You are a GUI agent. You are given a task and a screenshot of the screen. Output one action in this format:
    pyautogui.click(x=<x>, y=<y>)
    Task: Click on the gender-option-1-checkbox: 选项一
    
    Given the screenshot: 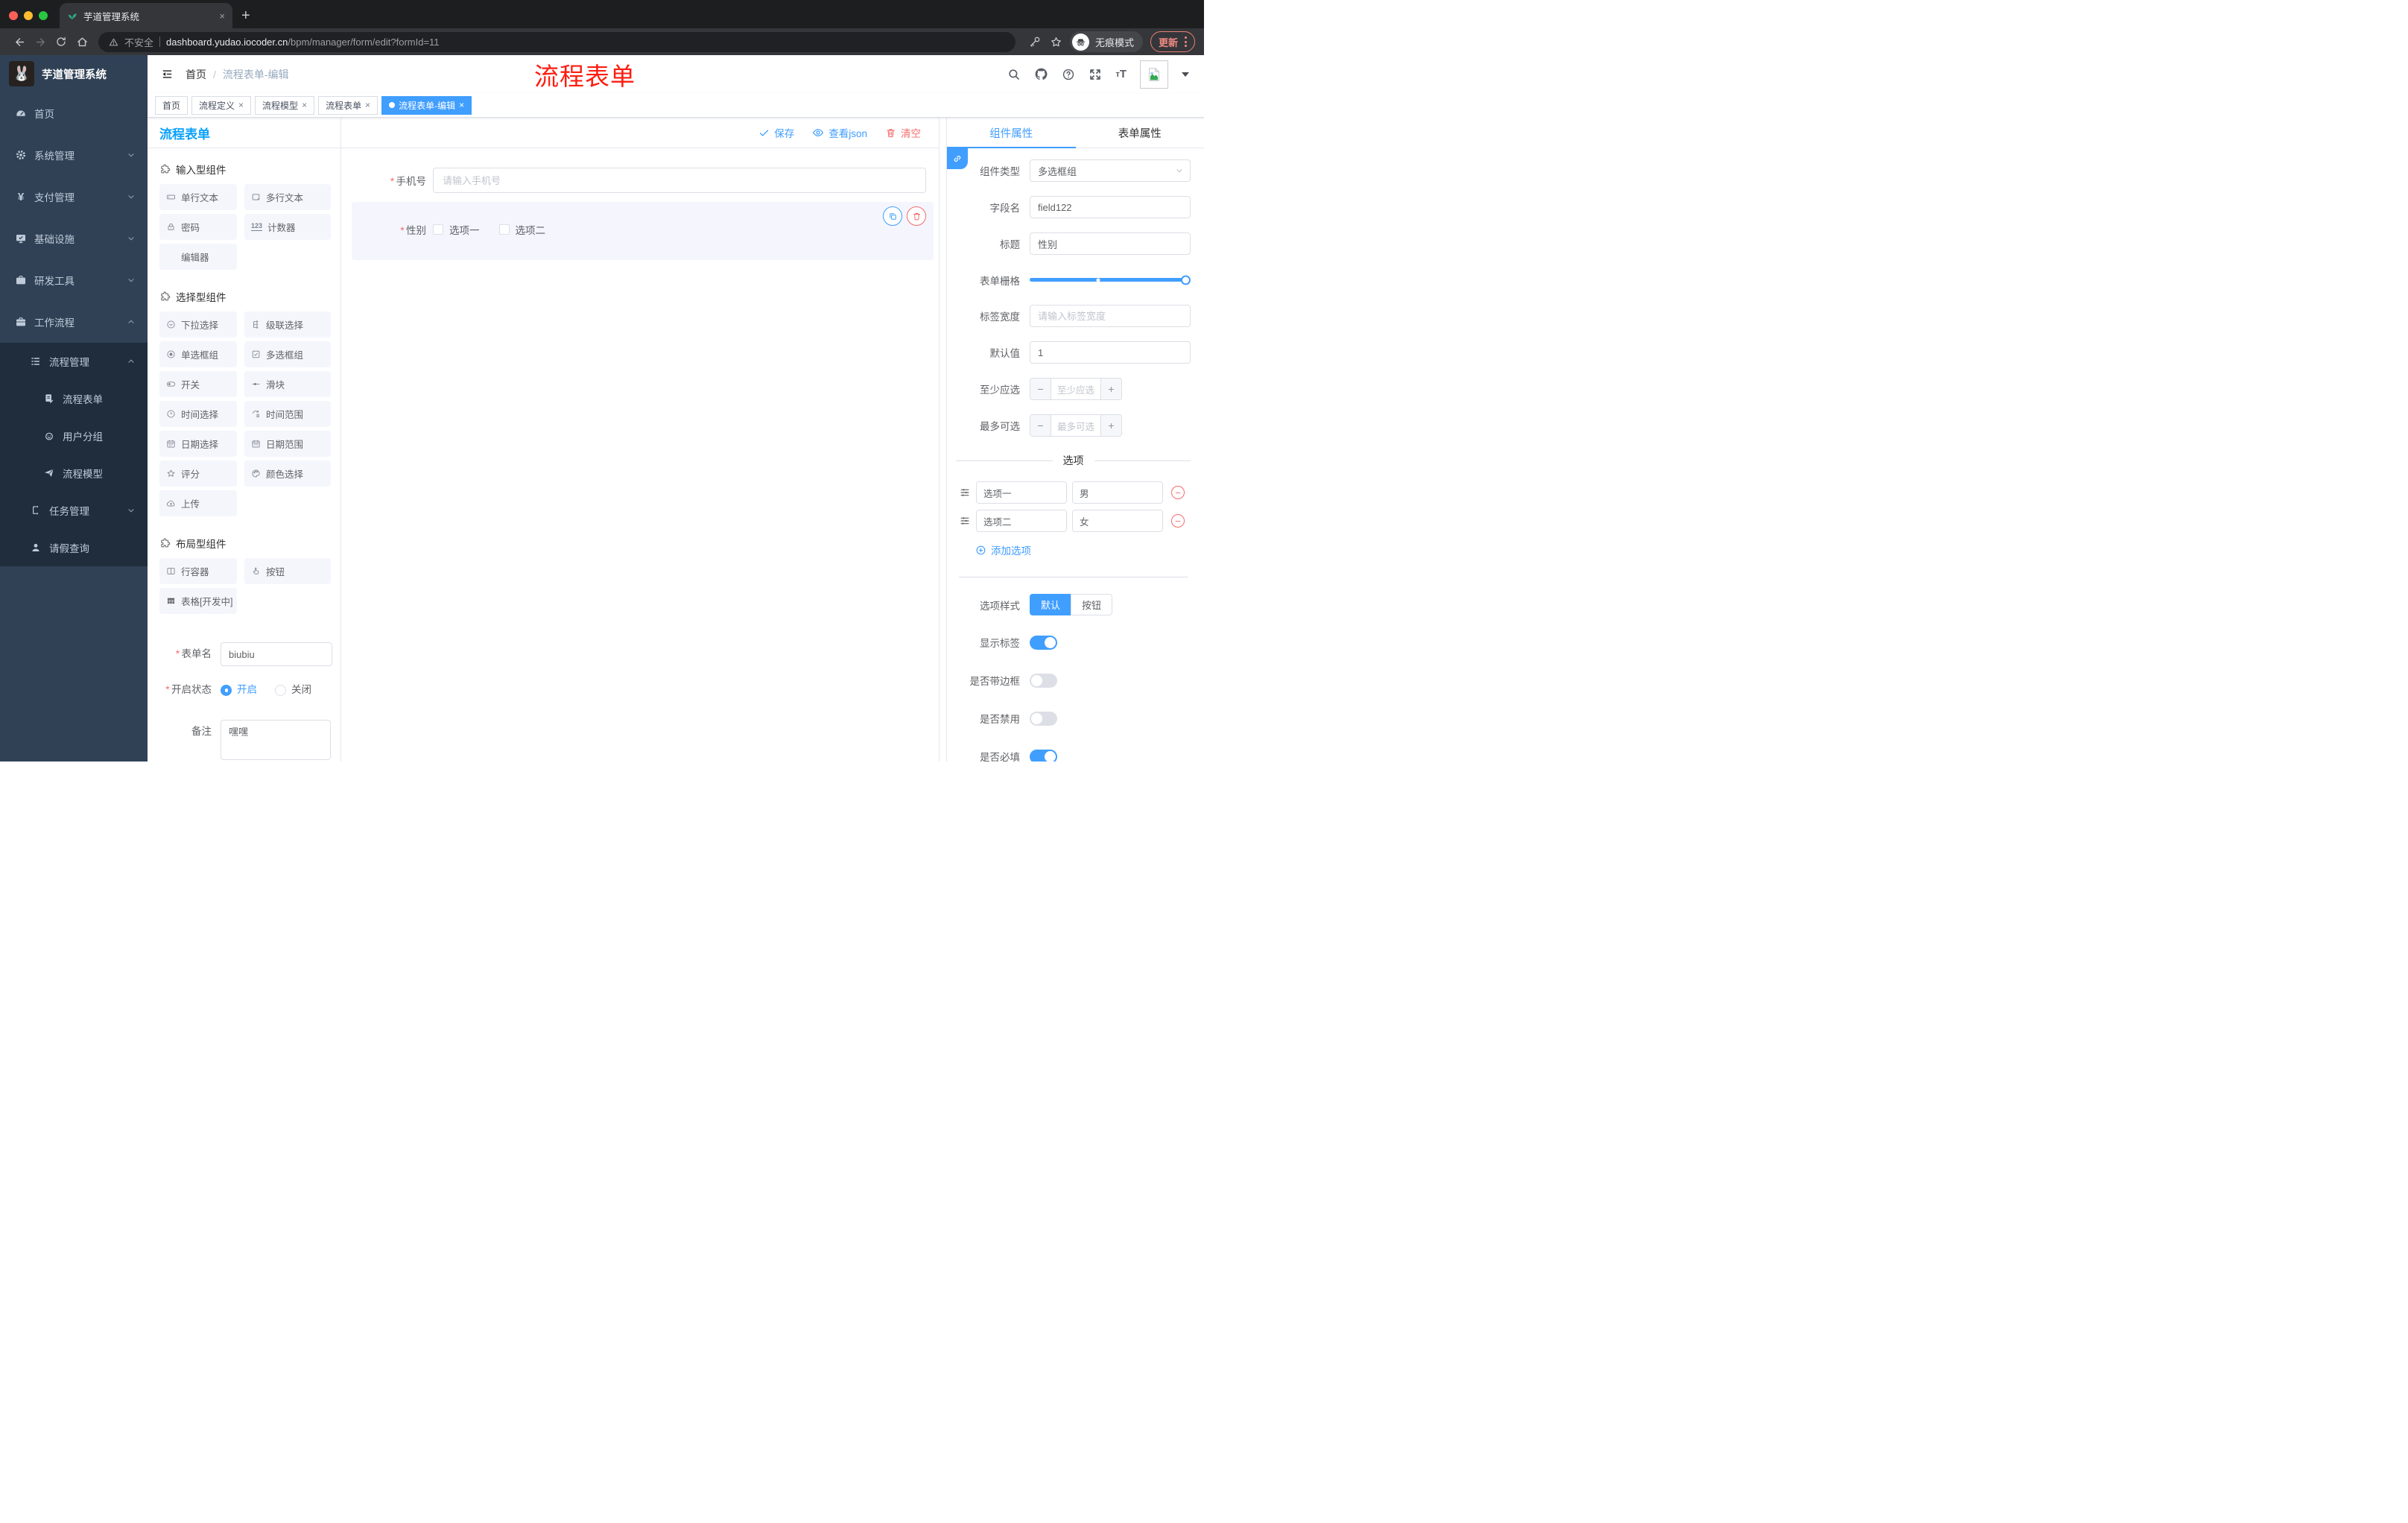 What is the action you would take?
    pyautogui.click(x=456, y=230)
    